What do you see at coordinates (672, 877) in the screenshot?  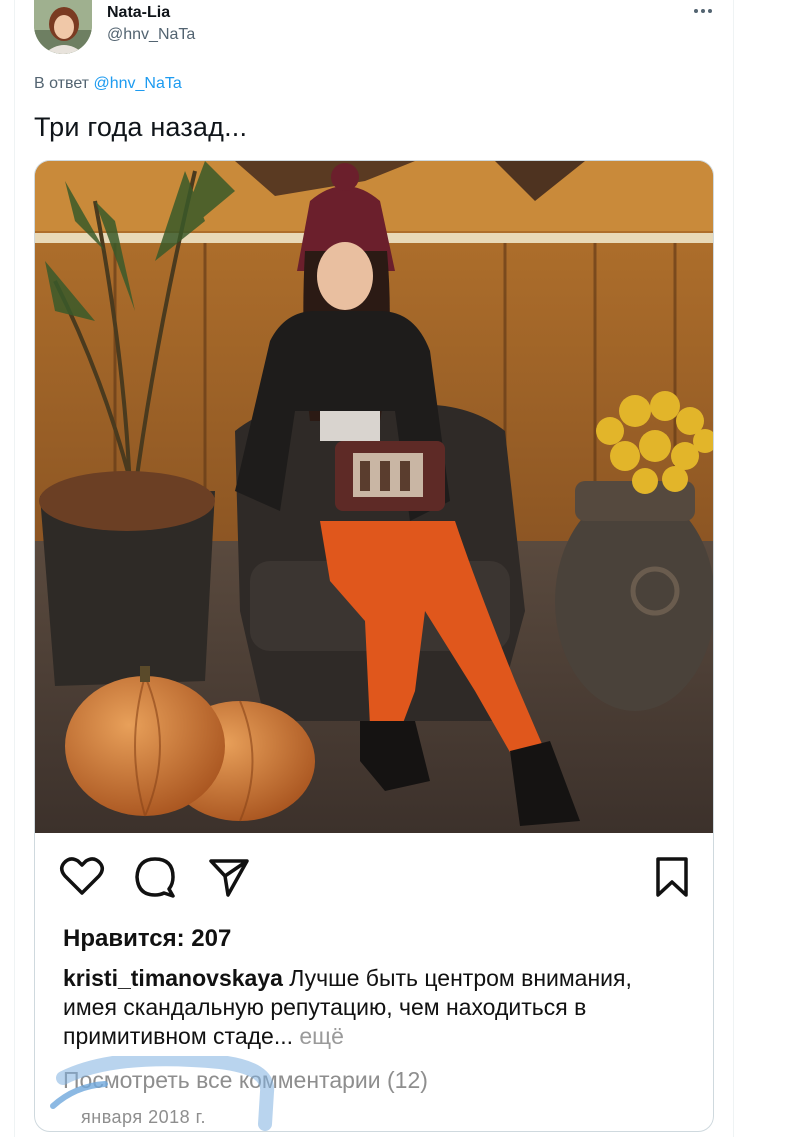 I see `bookmark-icon` at bounding box center [672, 877].